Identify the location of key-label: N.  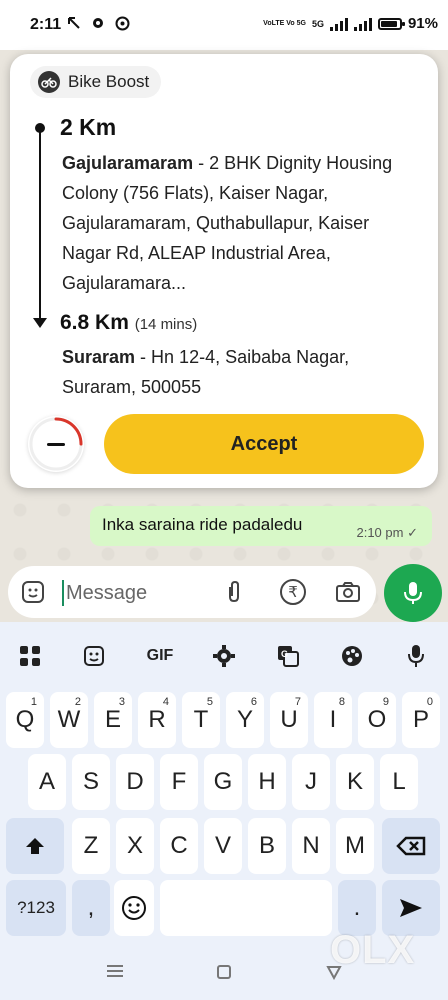
(311, 845).